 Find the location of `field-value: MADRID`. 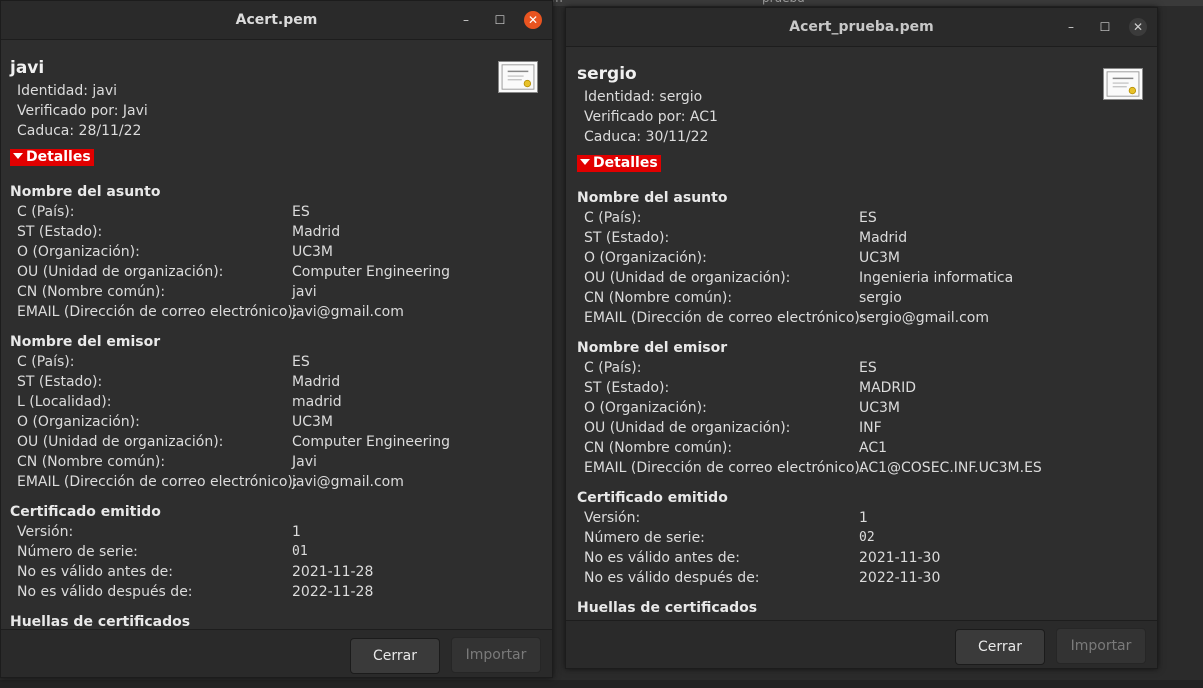

field-value: MADRID is located at coordinates (888, 388).